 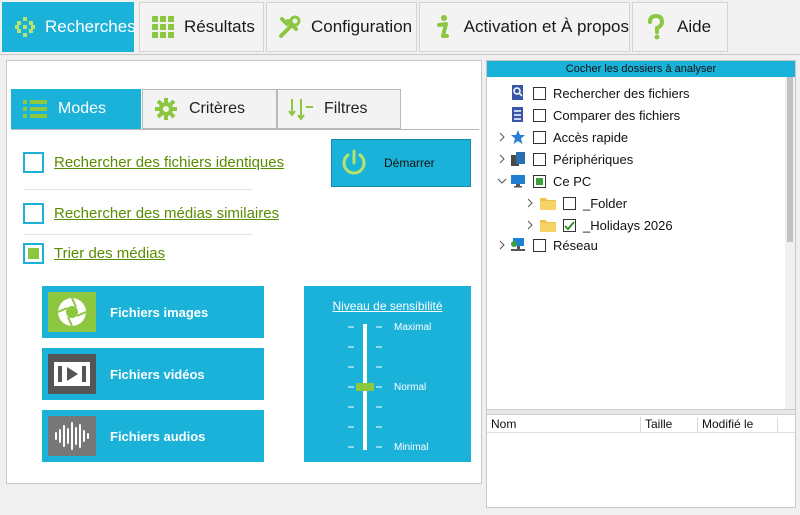 I want to click on info-icon, so click(x=443, y=27).